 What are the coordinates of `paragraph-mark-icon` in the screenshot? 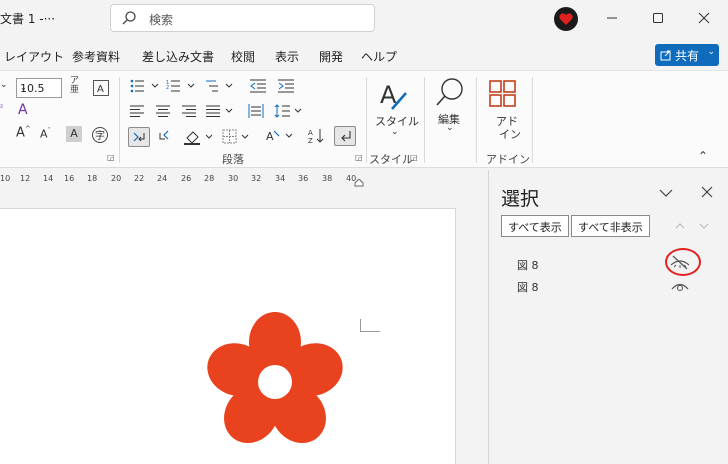 It's located at (346, 136).